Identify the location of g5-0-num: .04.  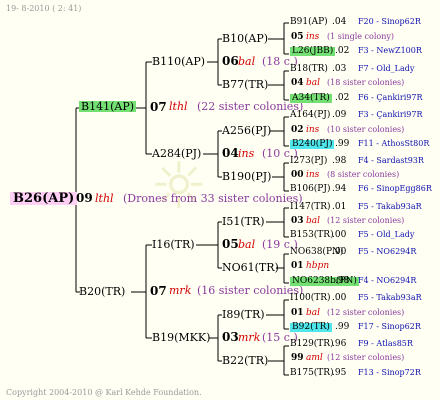
(339, 22).